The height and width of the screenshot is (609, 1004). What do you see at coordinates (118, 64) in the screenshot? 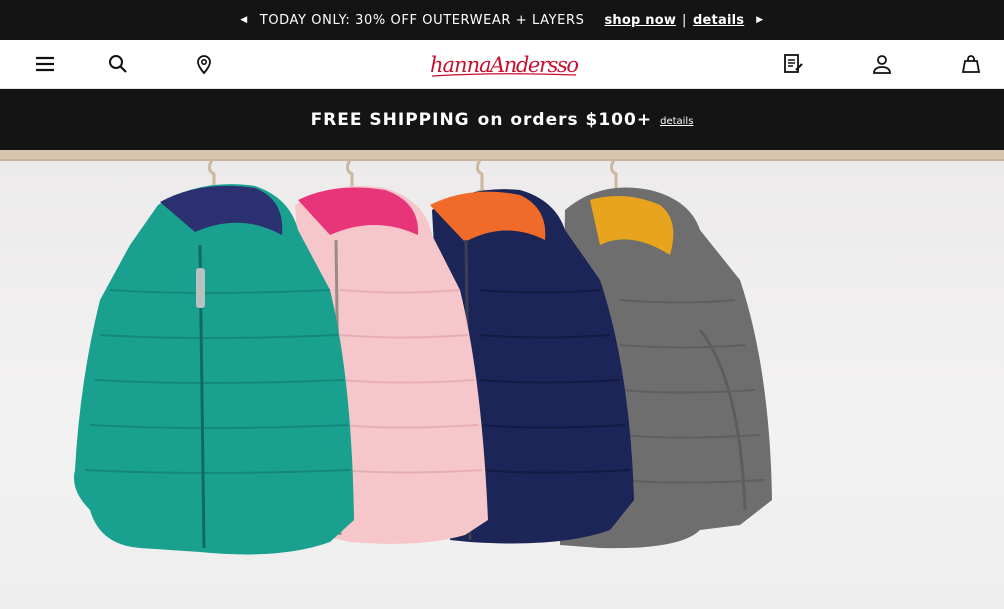
I see `search-icon` at bounding box center [118, 64].